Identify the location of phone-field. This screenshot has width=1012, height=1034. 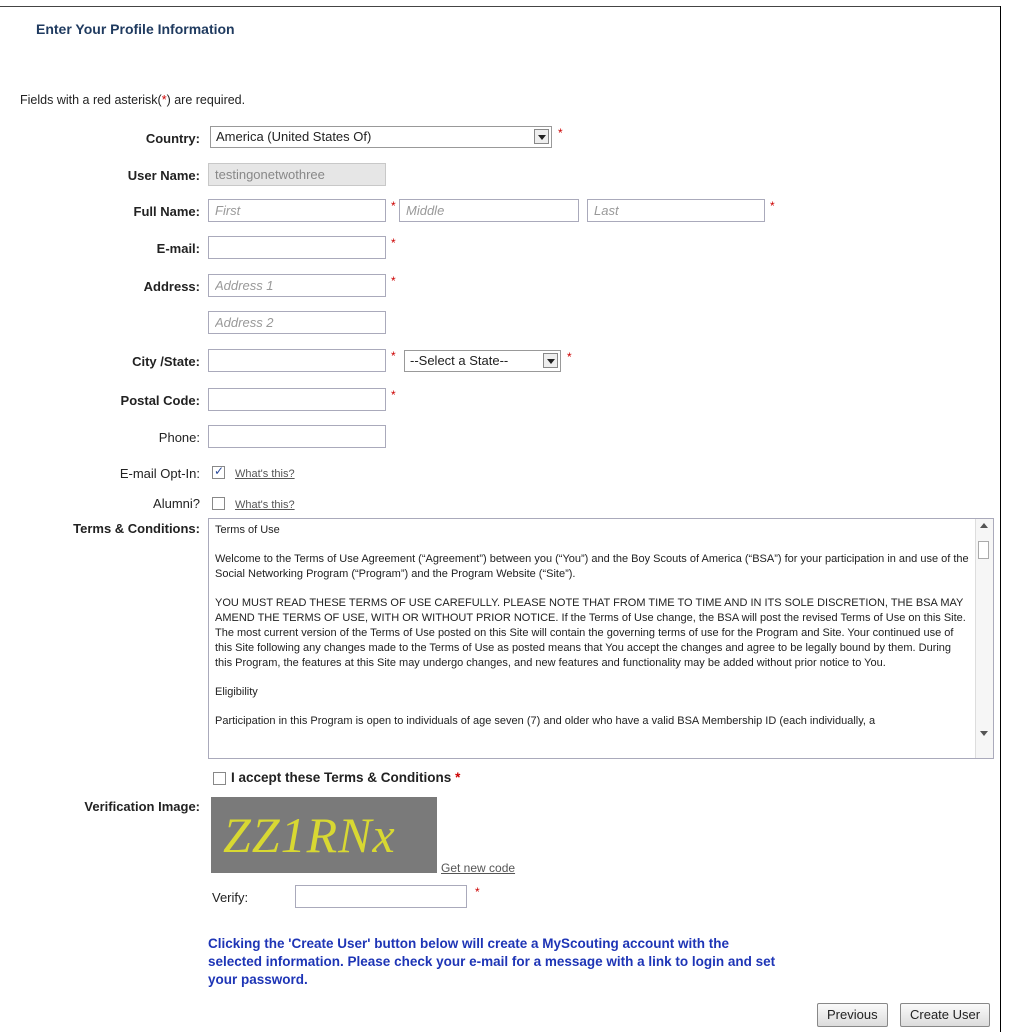
(297, 436).